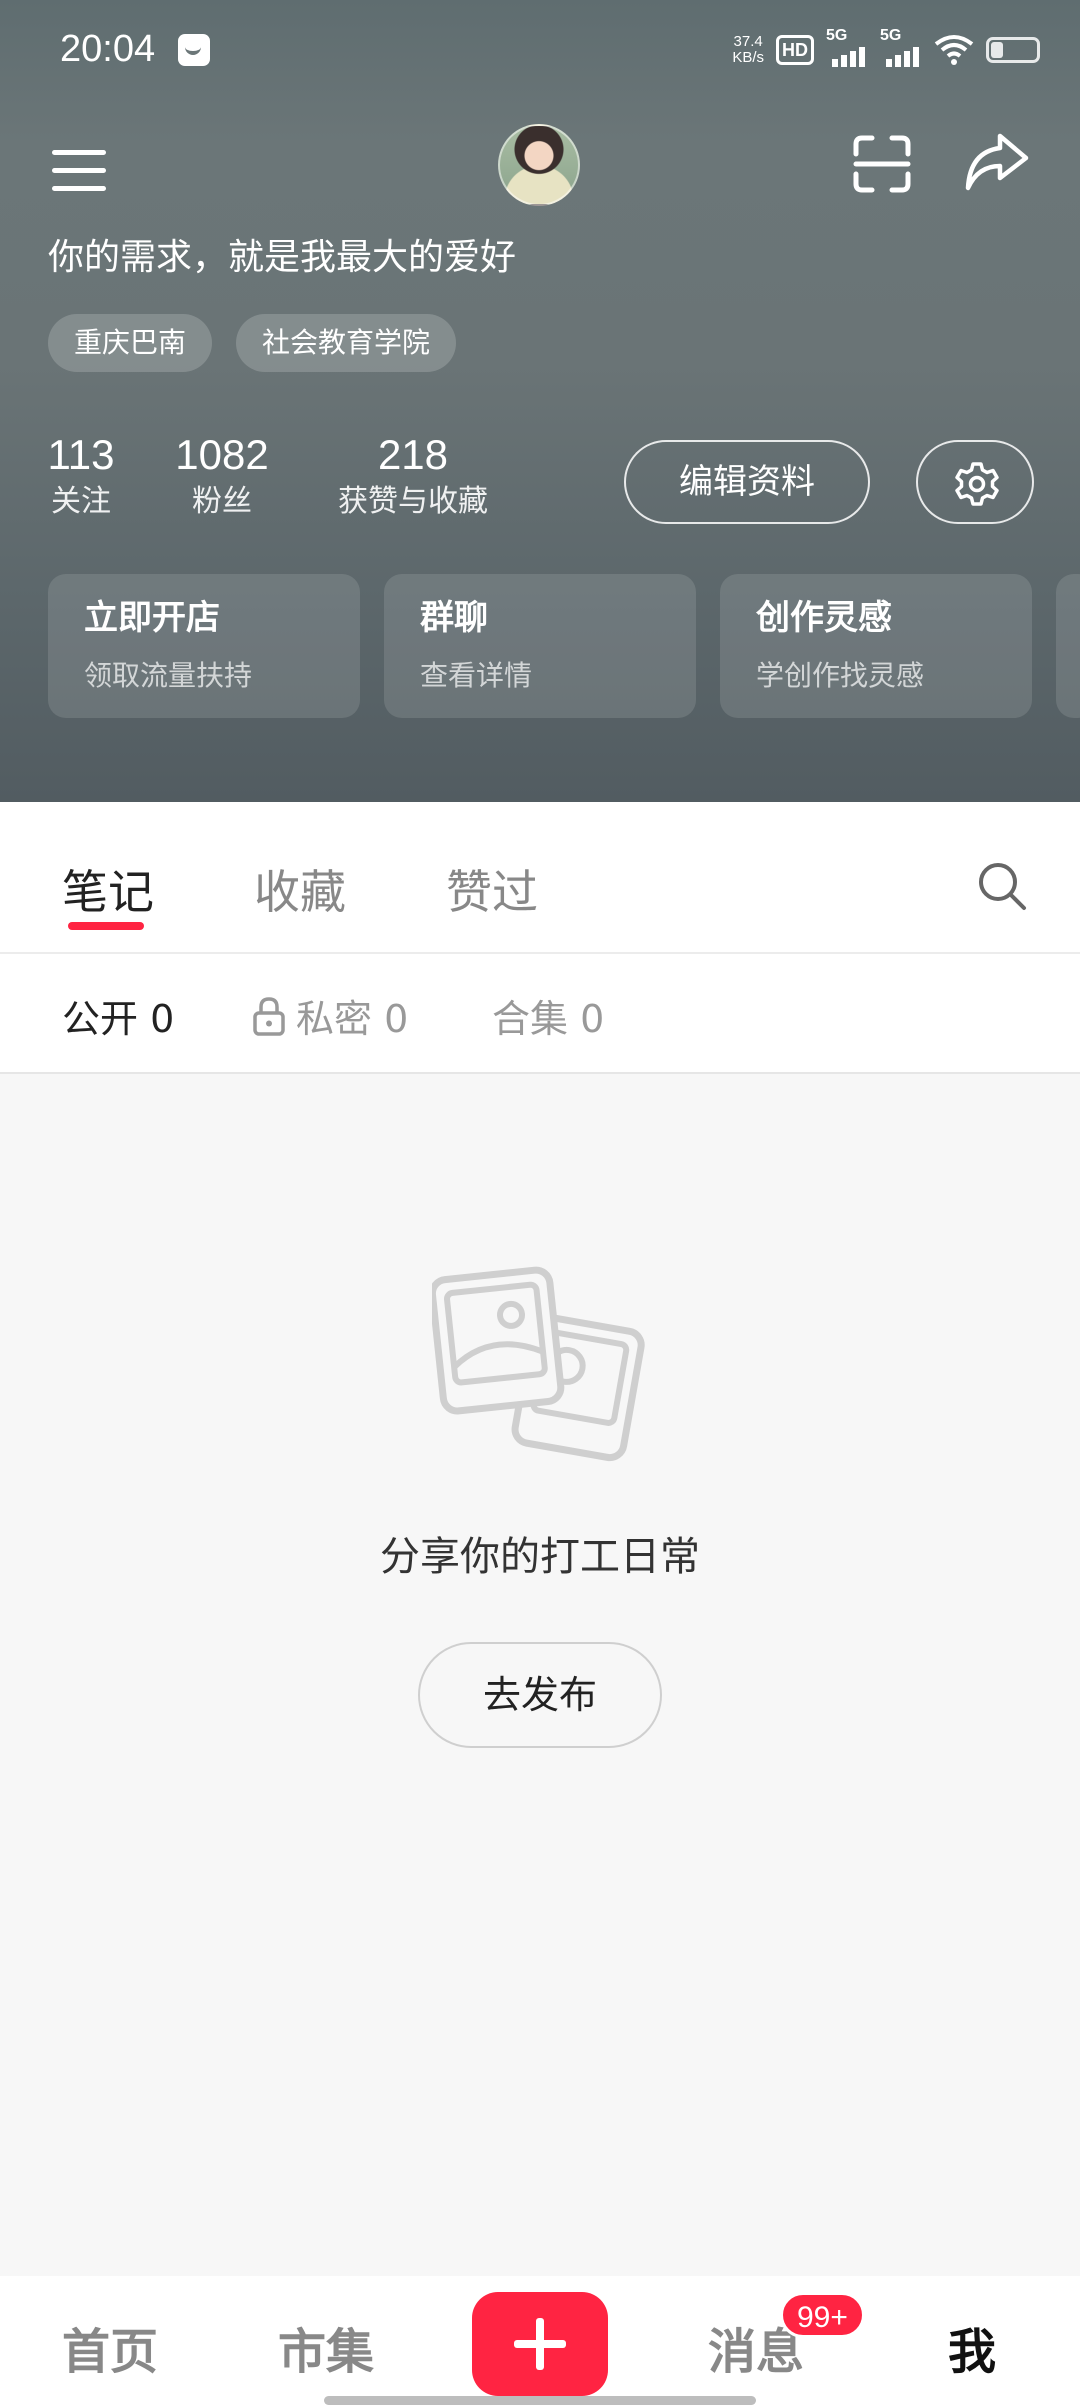 The height and width of the screenshot is (2408, 1080). What do you see at coordinates (106, 926) in the screenshot?
I see `active-tab-indicator` at bounding box center [106, 926].